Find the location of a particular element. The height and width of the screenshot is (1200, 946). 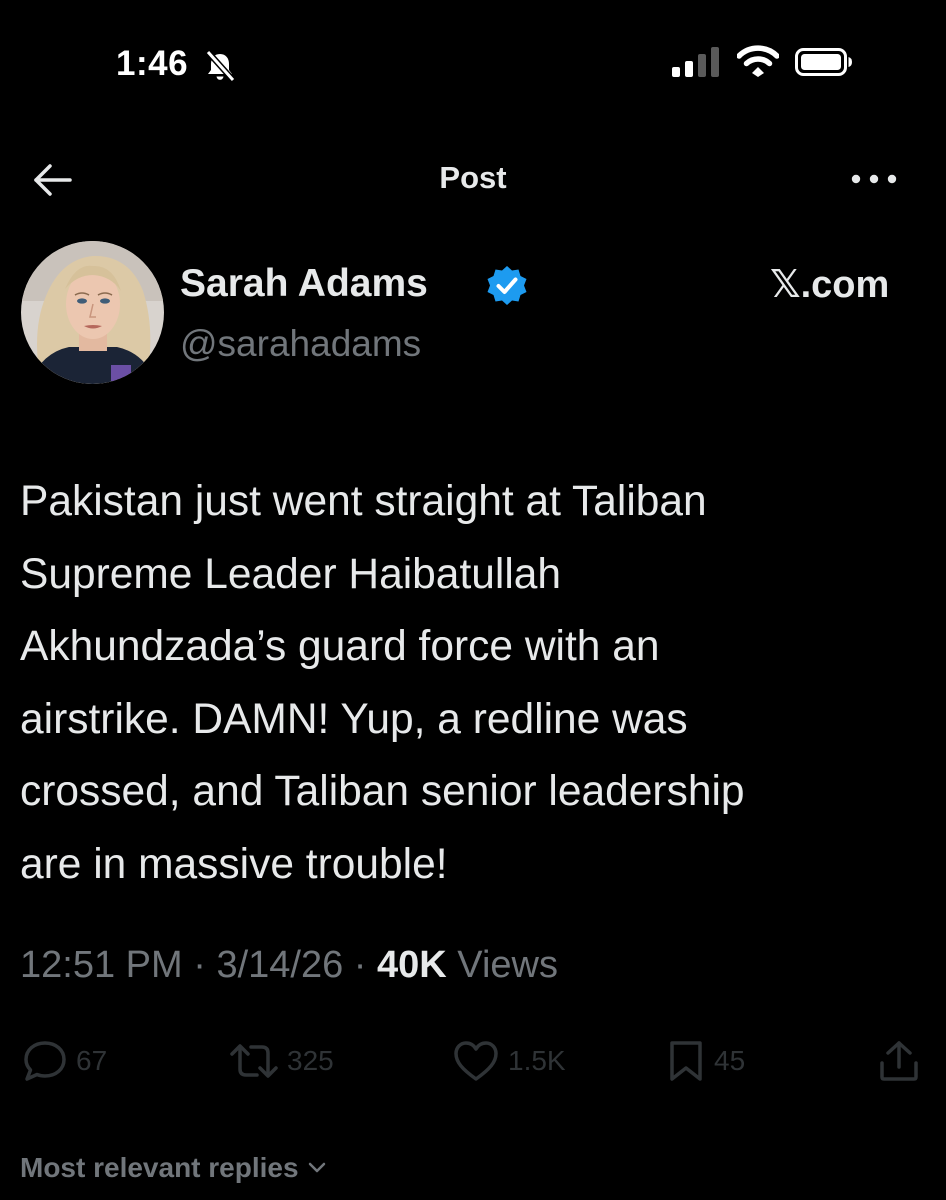

replies-sort-dropdown: Most relevant replies is located at coordinates (173, 1168).